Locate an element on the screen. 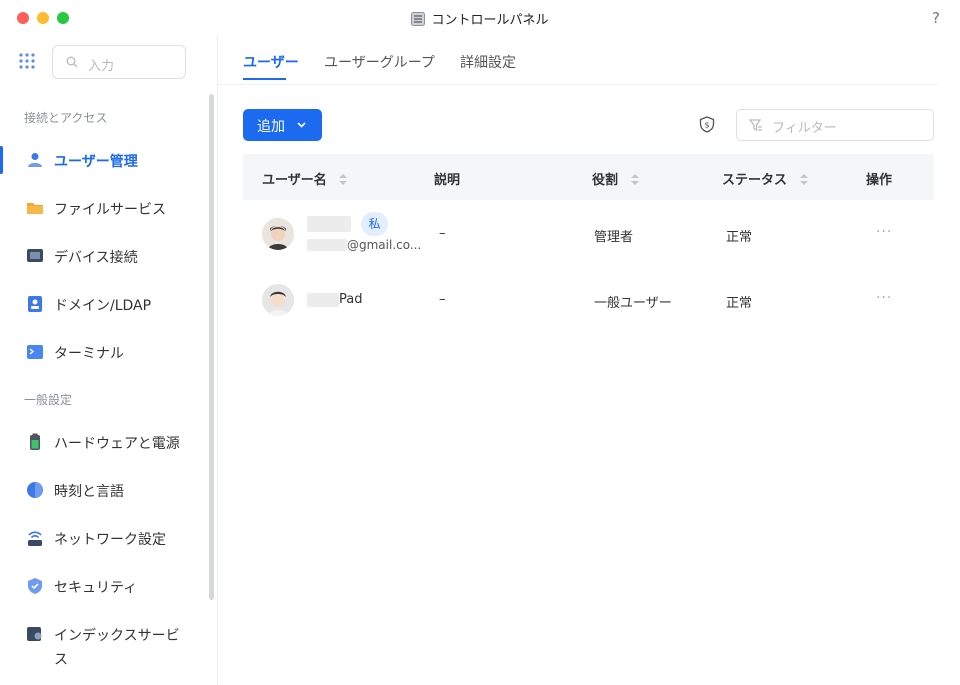 This screenshot has width=960, height=685. filter-icon is located at coordinates (755, 125).